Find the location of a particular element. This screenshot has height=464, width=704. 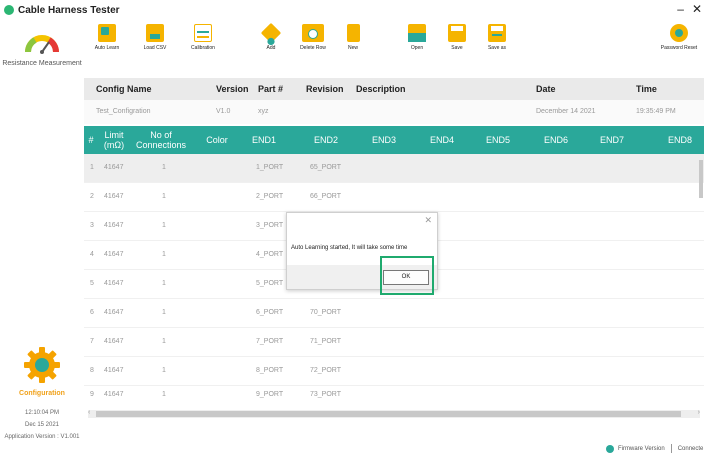

table-row: 9 41647 1 9_PORT 73_PORT is located at coordinates (394, 395).